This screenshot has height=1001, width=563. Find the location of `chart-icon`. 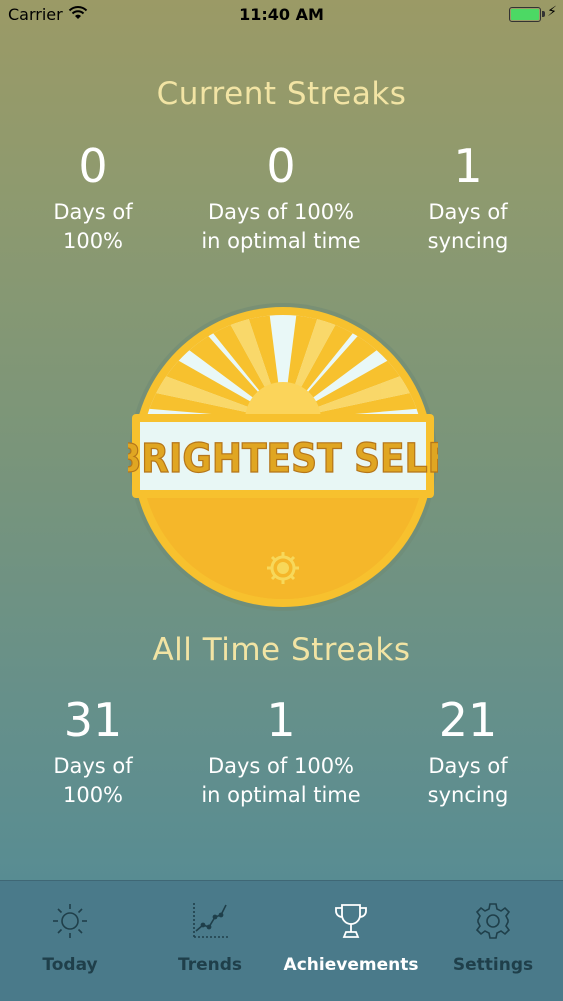

chart-icon is located at coordinates (210, 921).